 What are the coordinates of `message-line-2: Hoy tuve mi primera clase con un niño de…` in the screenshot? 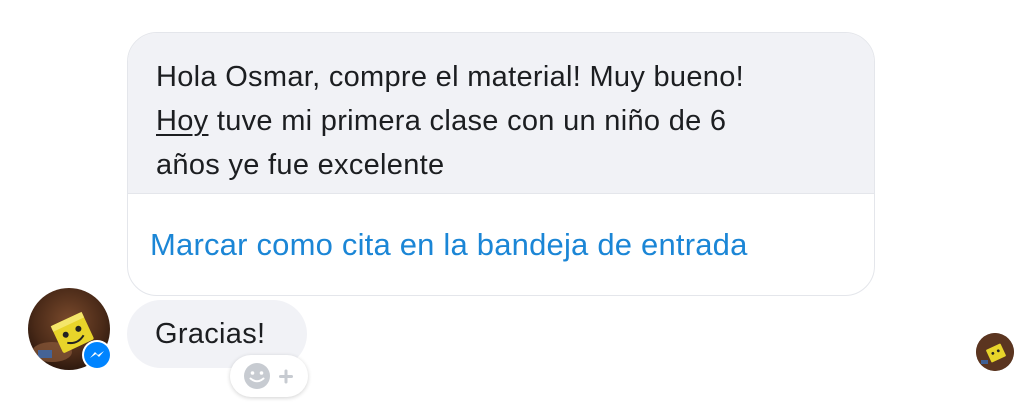 It's located at (501, 121).